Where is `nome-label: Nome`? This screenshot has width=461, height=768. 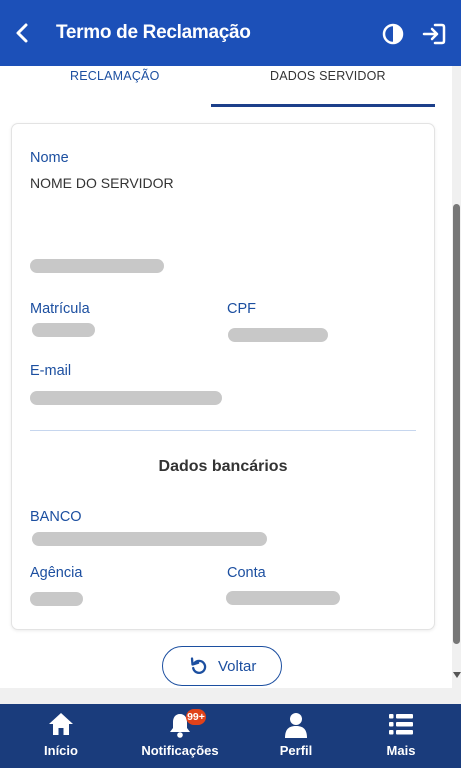 nome-label: Nome is located at coordinates (49, 158).